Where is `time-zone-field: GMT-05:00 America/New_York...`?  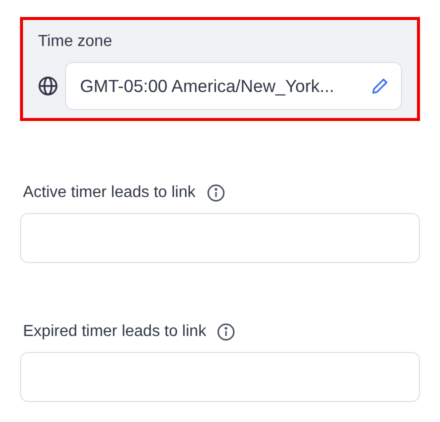 time-zone-field: GMT-05:00 America/New_York... is located at coordinates (233, 86).